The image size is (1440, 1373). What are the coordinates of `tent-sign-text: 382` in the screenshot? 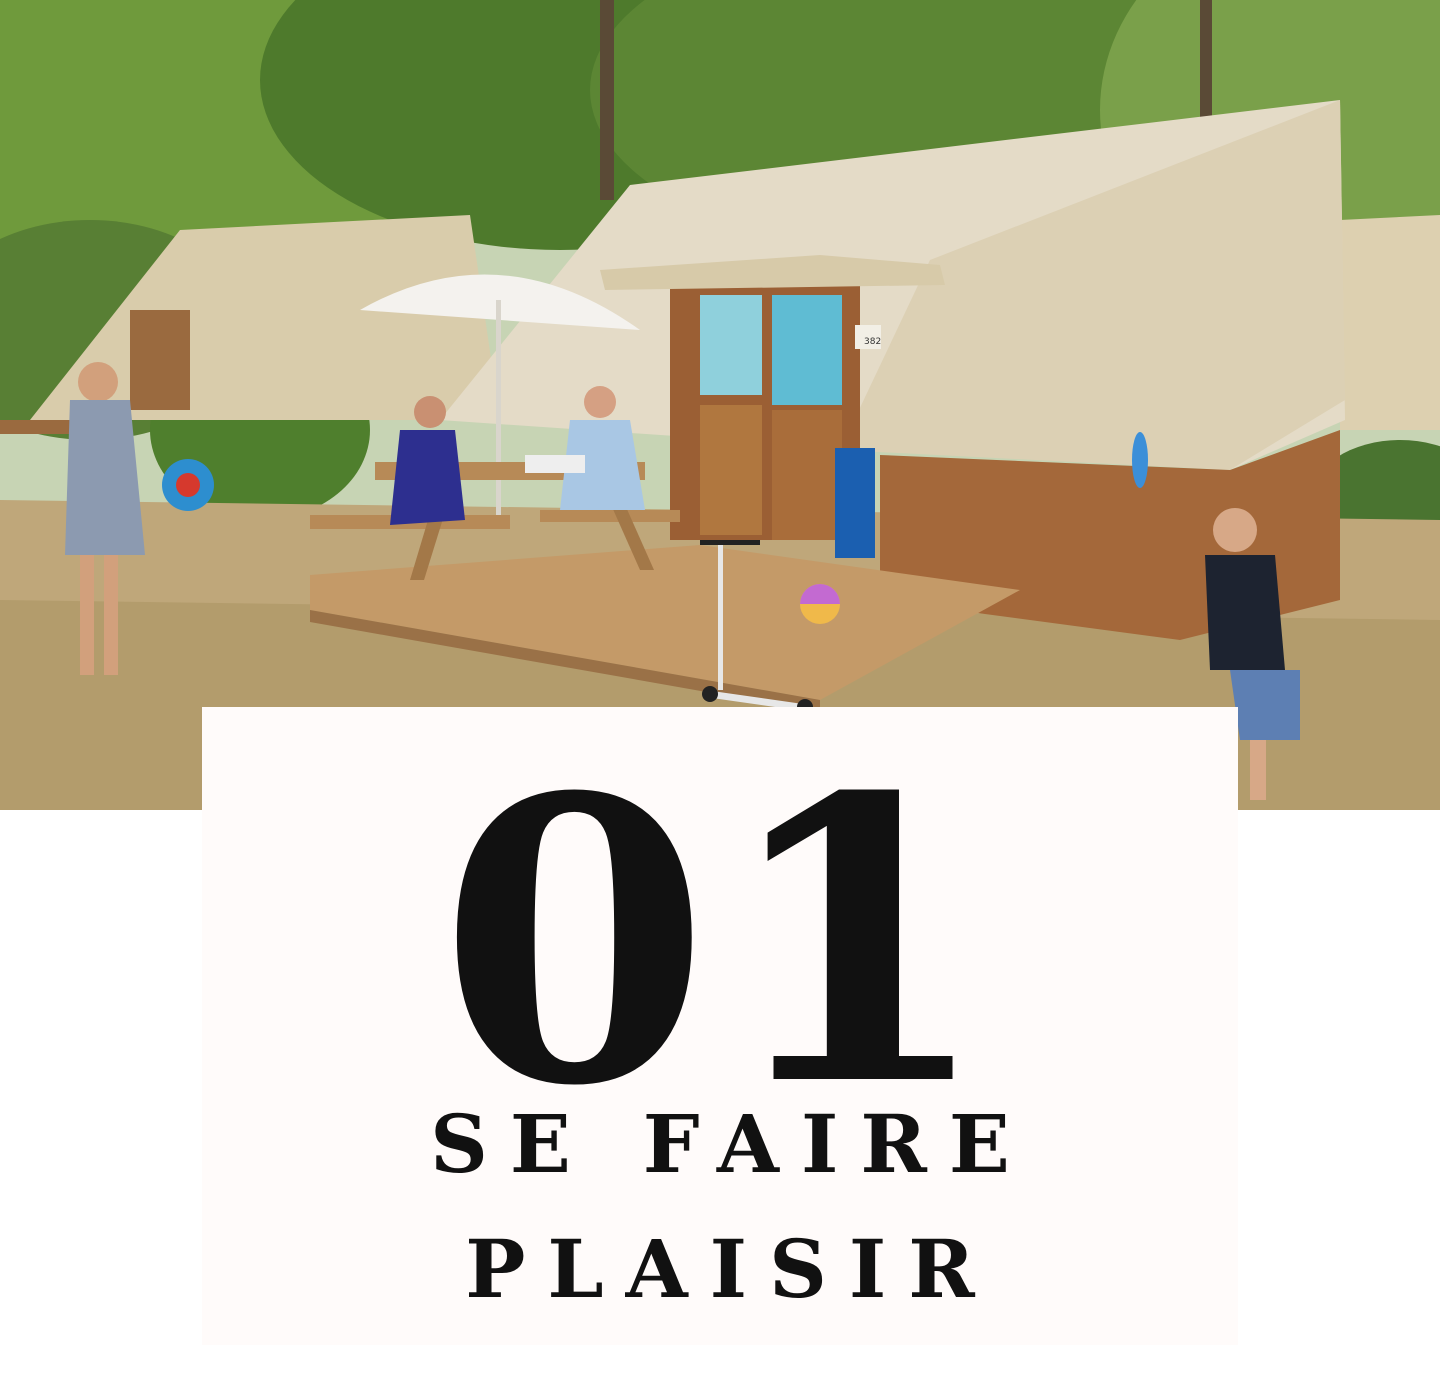 It's located at (872, 342).